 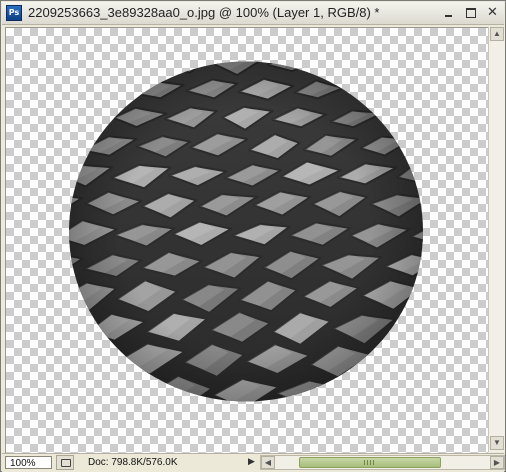 I want to click on maximize-button, so click(x=470, y=12).